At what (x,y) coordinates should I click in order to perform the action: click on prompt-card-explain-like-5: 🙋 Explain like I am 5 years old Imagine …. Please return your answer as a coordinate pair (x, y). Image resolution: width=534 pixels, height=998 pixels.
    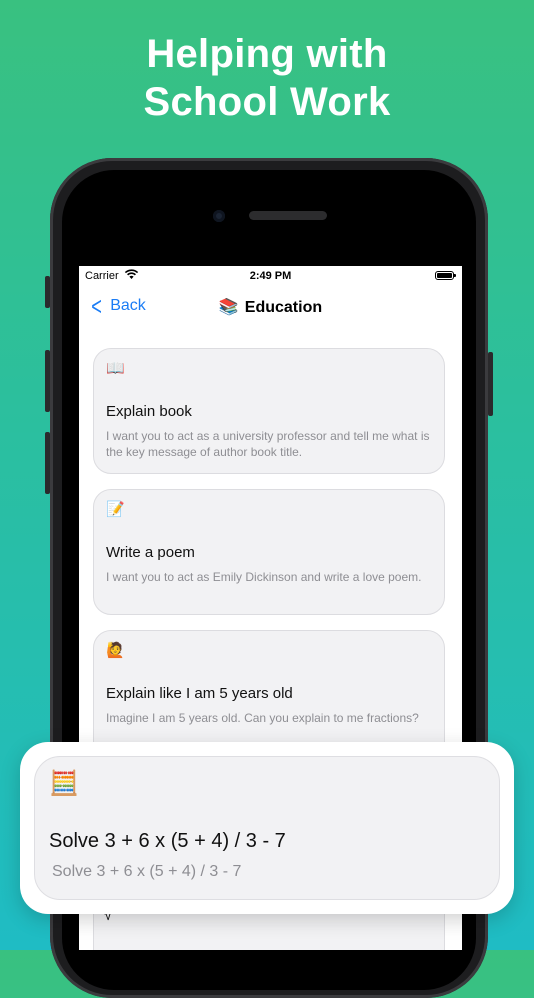
    Looking at the image, I should click on (269, 695).